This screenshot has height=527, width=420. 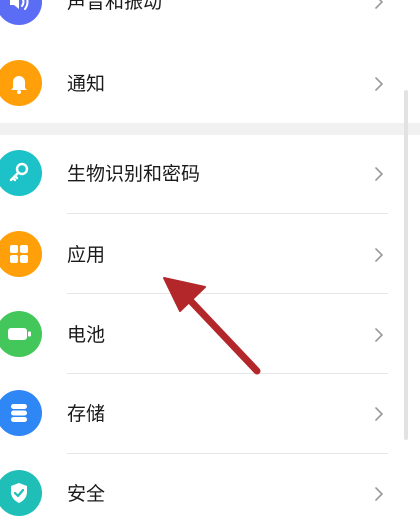 What do you see at coordinates (21, 173) in the screenshot?
I see `key-icon` at bounding box center [21, 173].